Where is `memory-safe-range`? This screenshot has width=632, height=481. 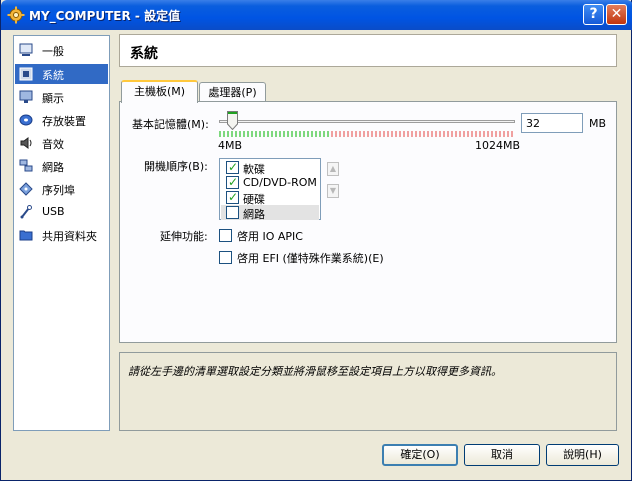 memory-safe-range is located at coordinates (275, 134).